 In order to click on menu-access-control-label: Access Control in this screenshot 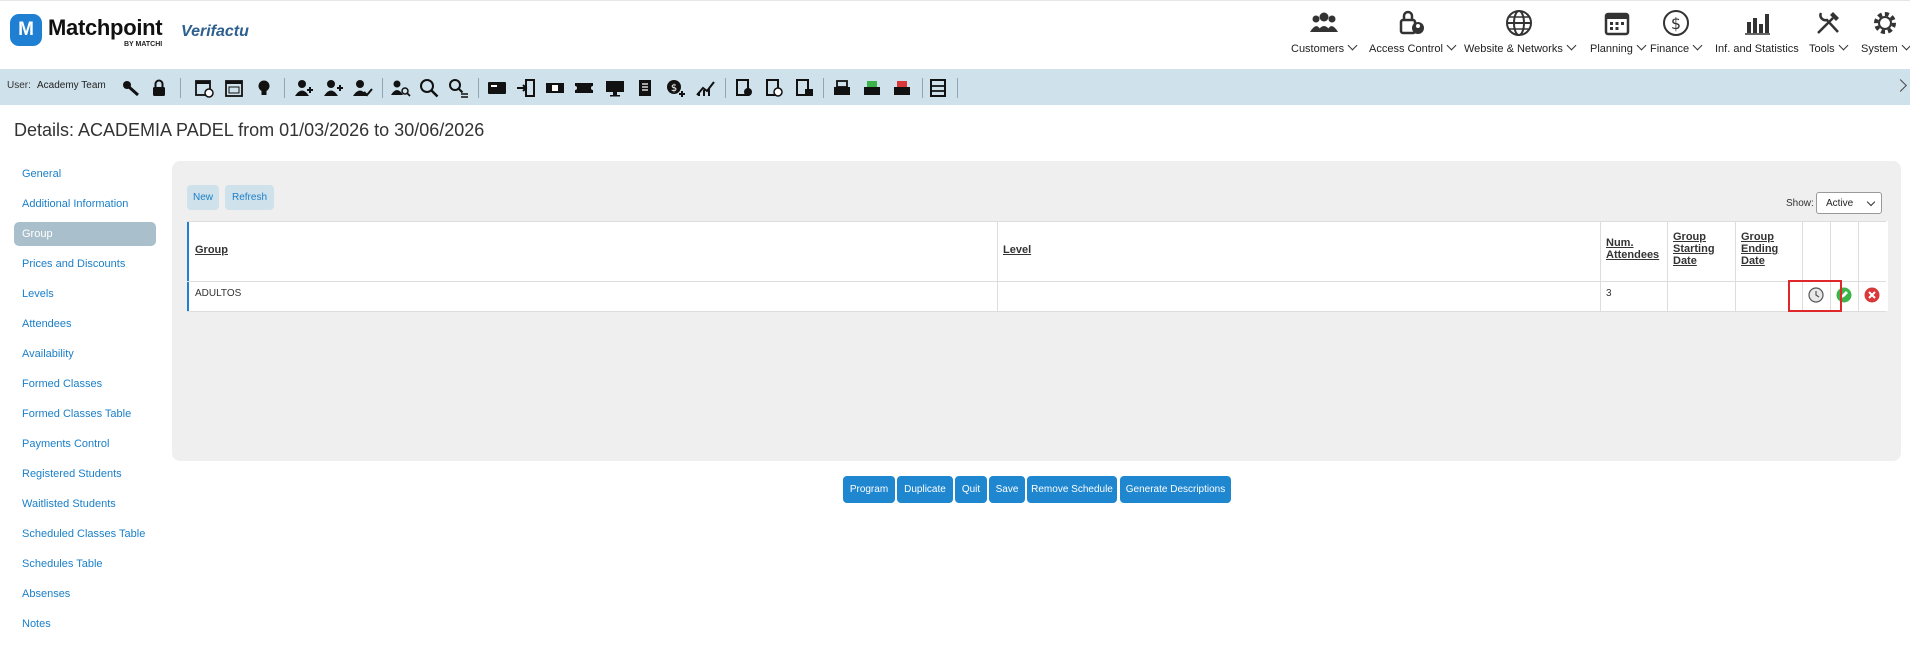, I will do `click(1406, 49)`.